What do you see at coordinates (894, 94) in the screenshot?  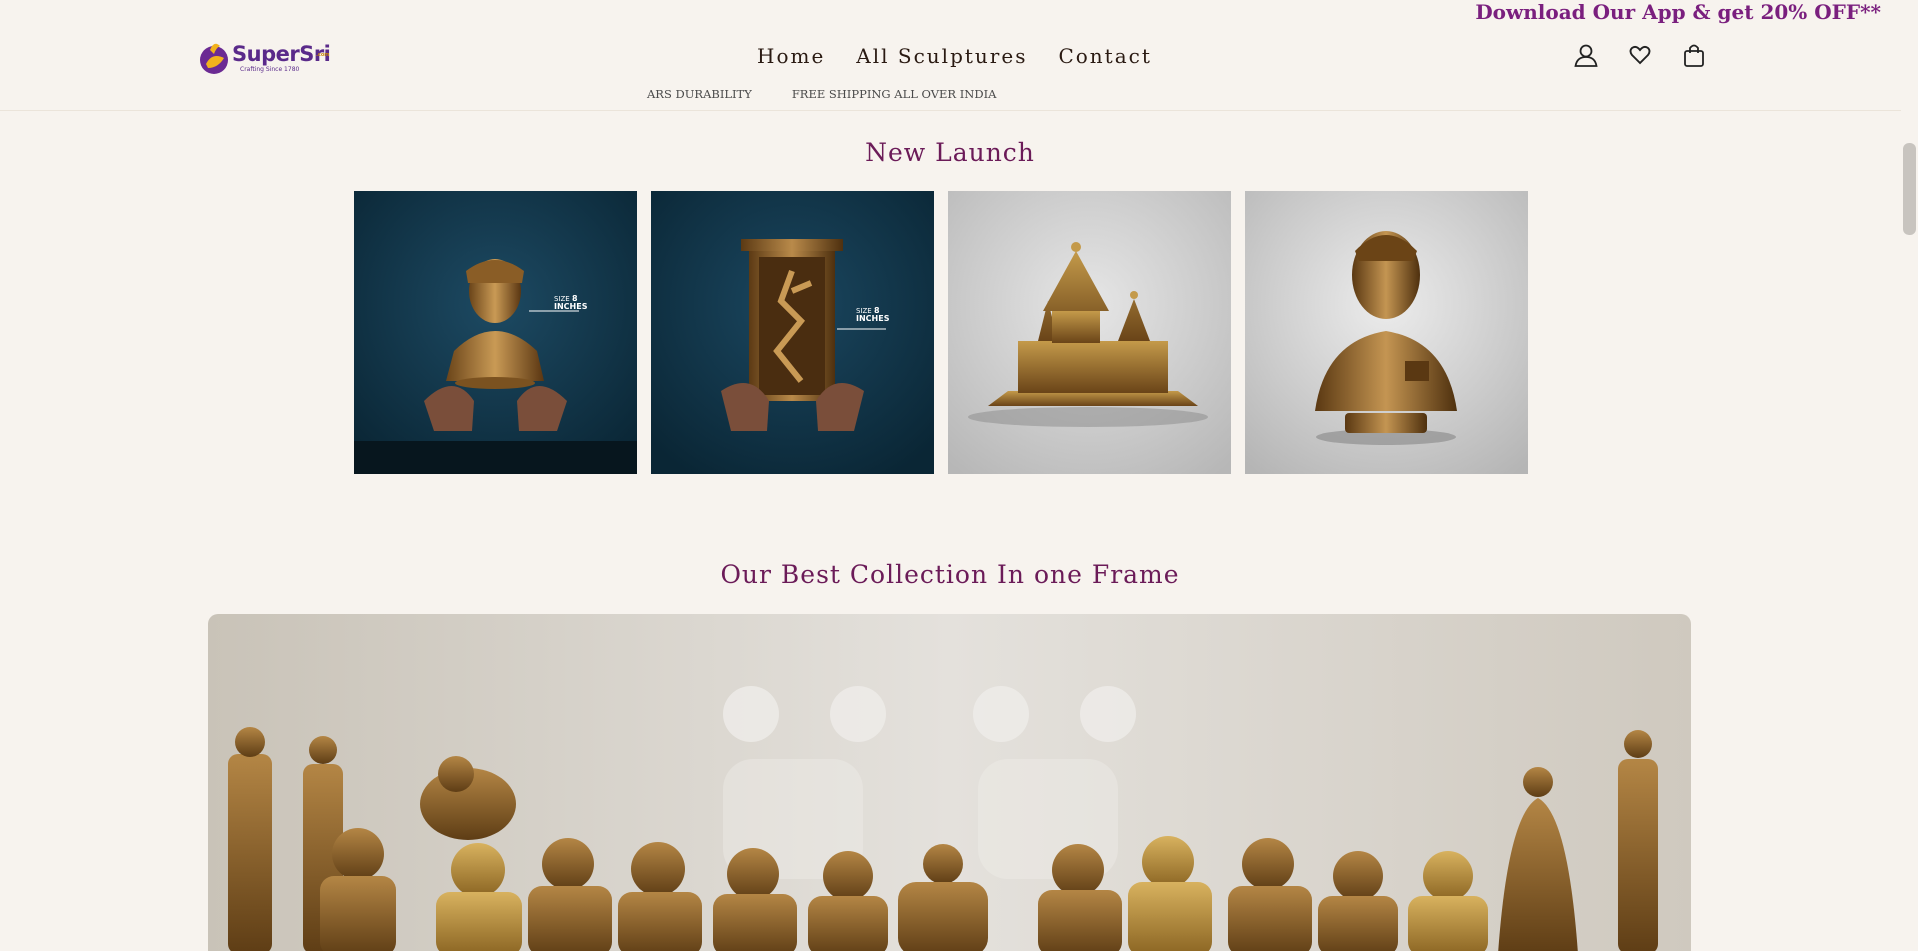 I see `ticker-item: FREE SHIPPING ALL OVER INDIA` at bounding box center [894, 94].